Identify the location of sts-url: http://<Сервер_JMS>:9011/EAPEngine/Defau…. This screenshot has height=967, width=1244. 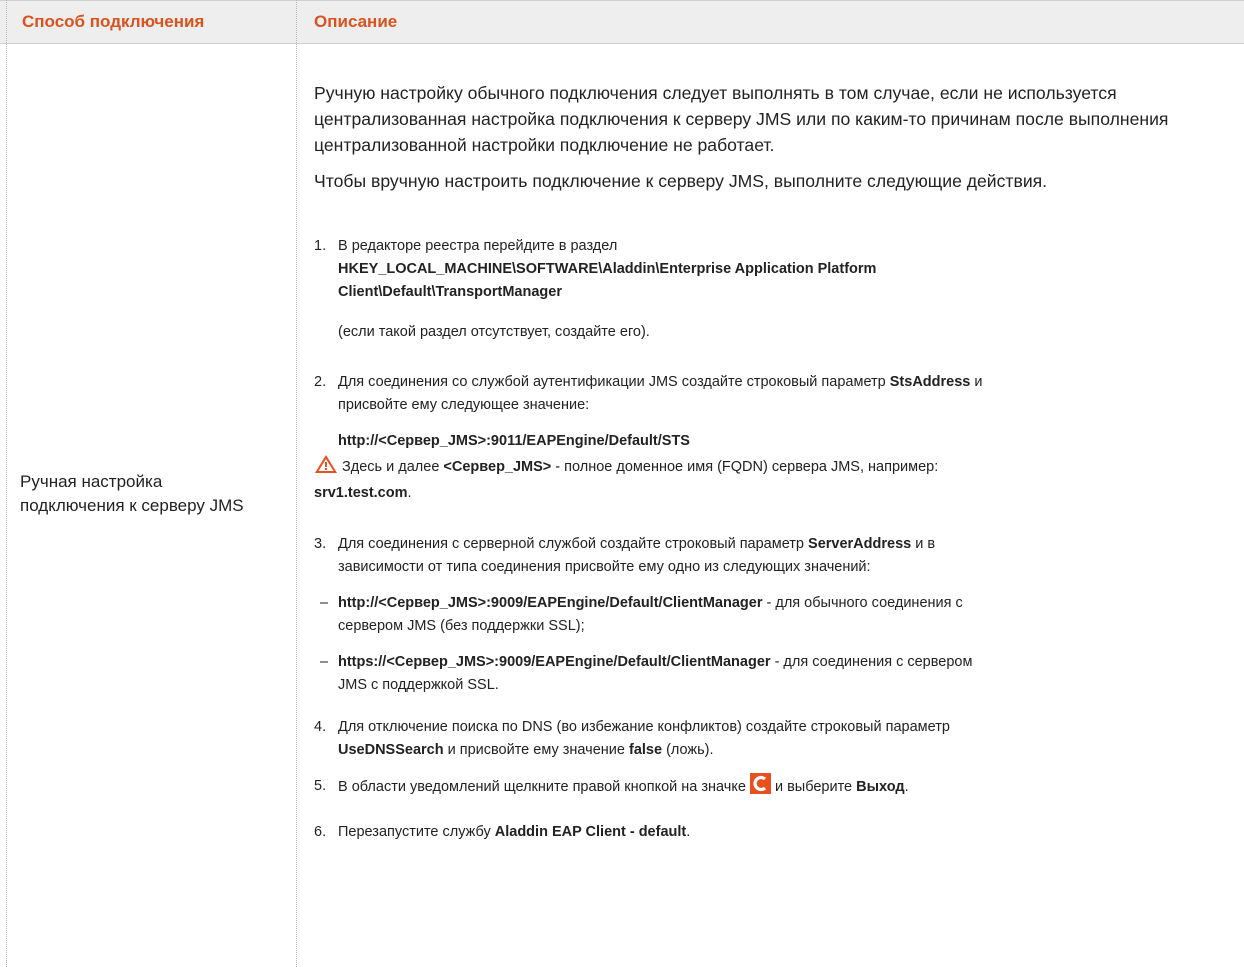
(514, 441).